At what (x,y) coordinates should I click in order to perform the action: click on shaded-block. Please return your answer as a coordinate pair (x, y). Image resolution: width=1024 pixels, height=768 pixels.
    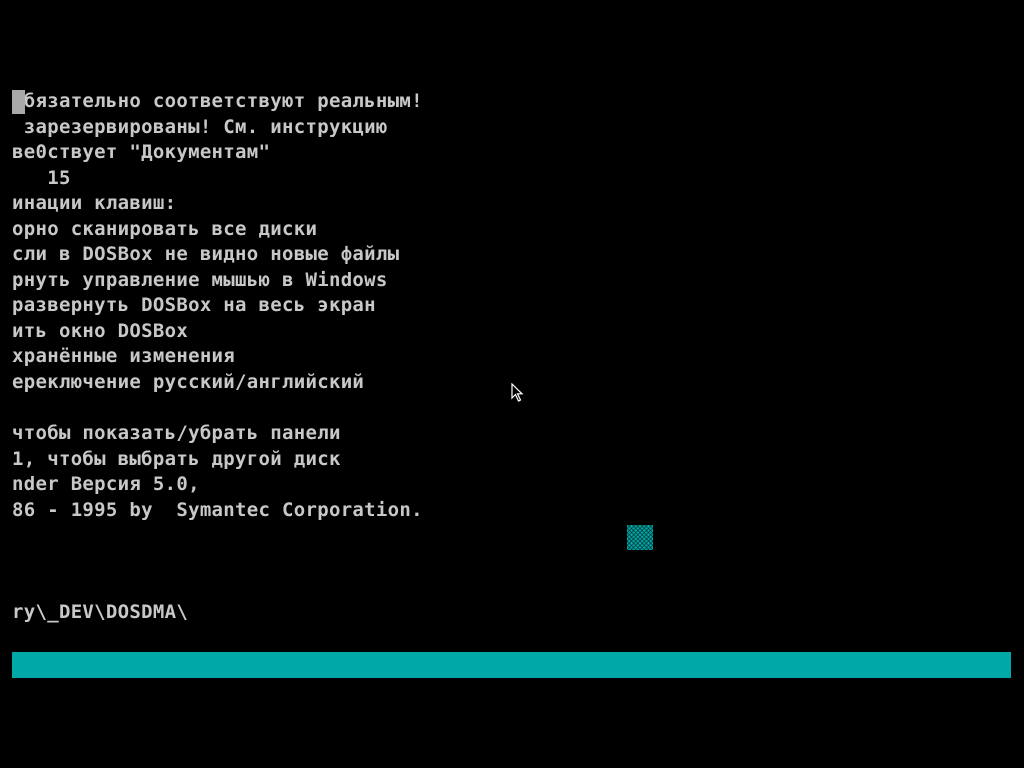
    Looking at the image, I should click on (640, 537).